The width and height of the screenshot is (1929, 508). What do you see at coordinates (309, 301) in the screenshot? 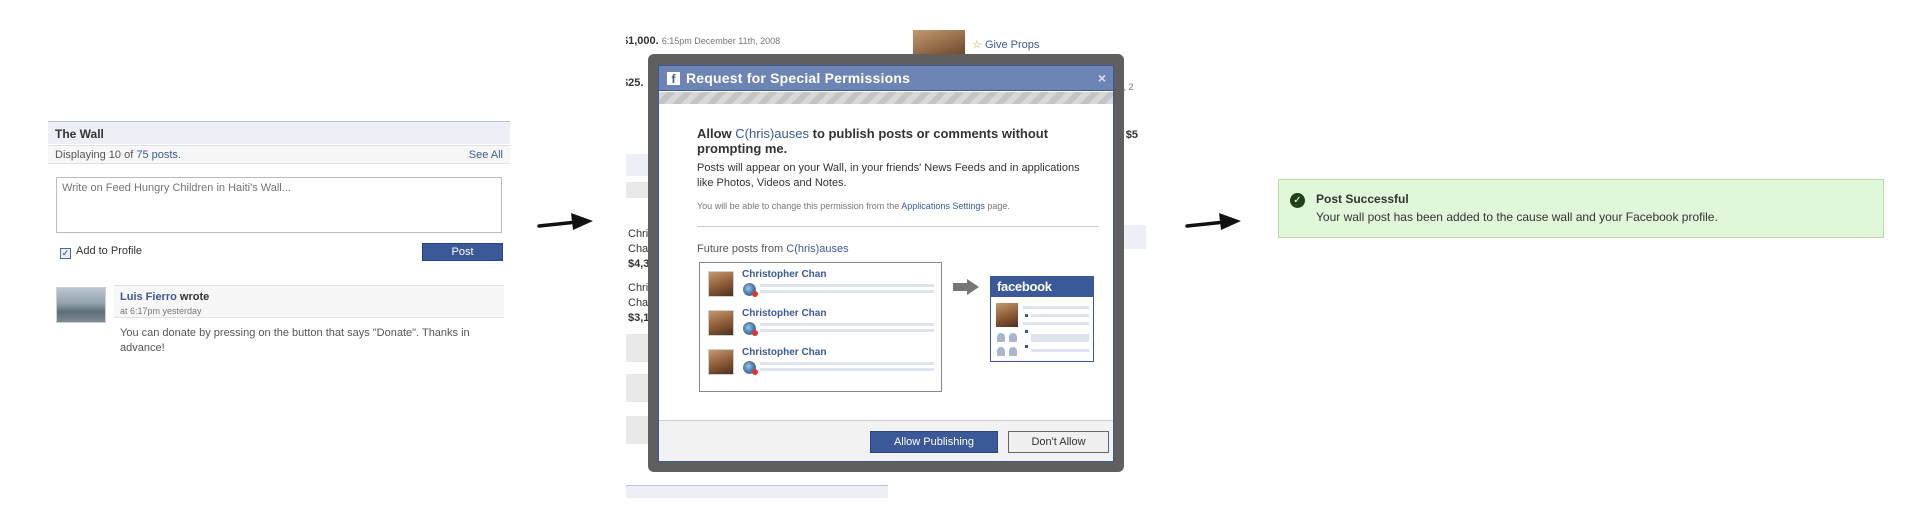
I see `wall-entry-header: Luis Fierro wrote at 6:17pm yesterday` at bounding box center [309, 301].